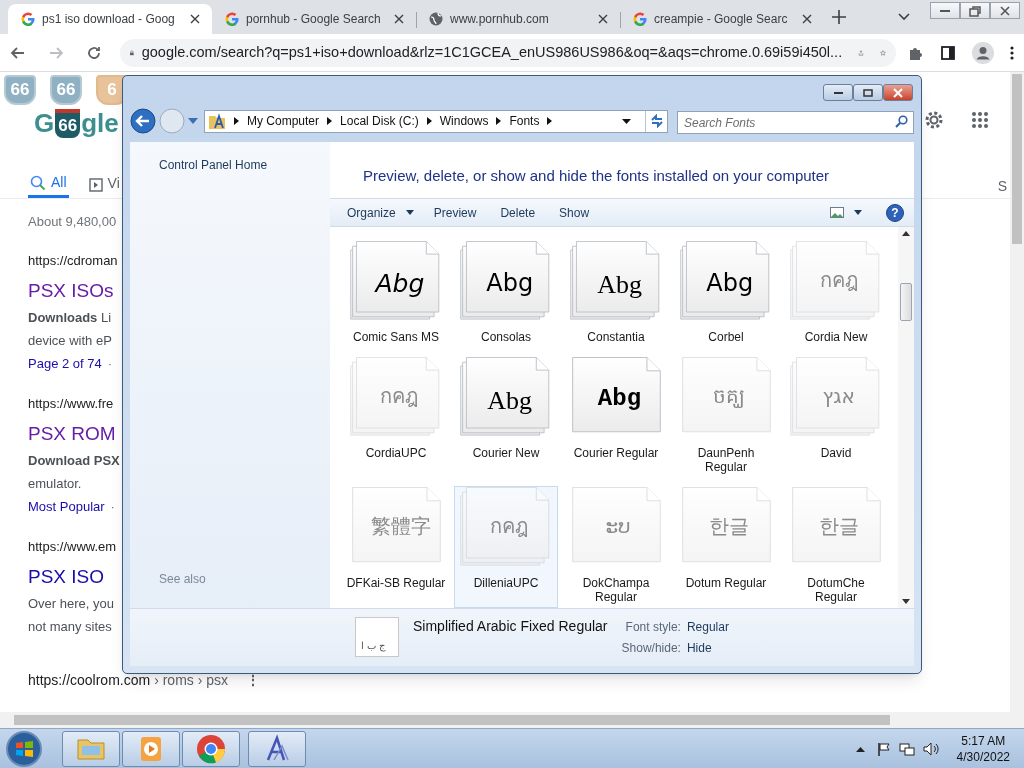 The height and width of the screenshot is (768, 1024). What do you see at coordinates (707, 627) in the screenshot?
I see `detail-value: Regular` at bounding box center [707, 627].